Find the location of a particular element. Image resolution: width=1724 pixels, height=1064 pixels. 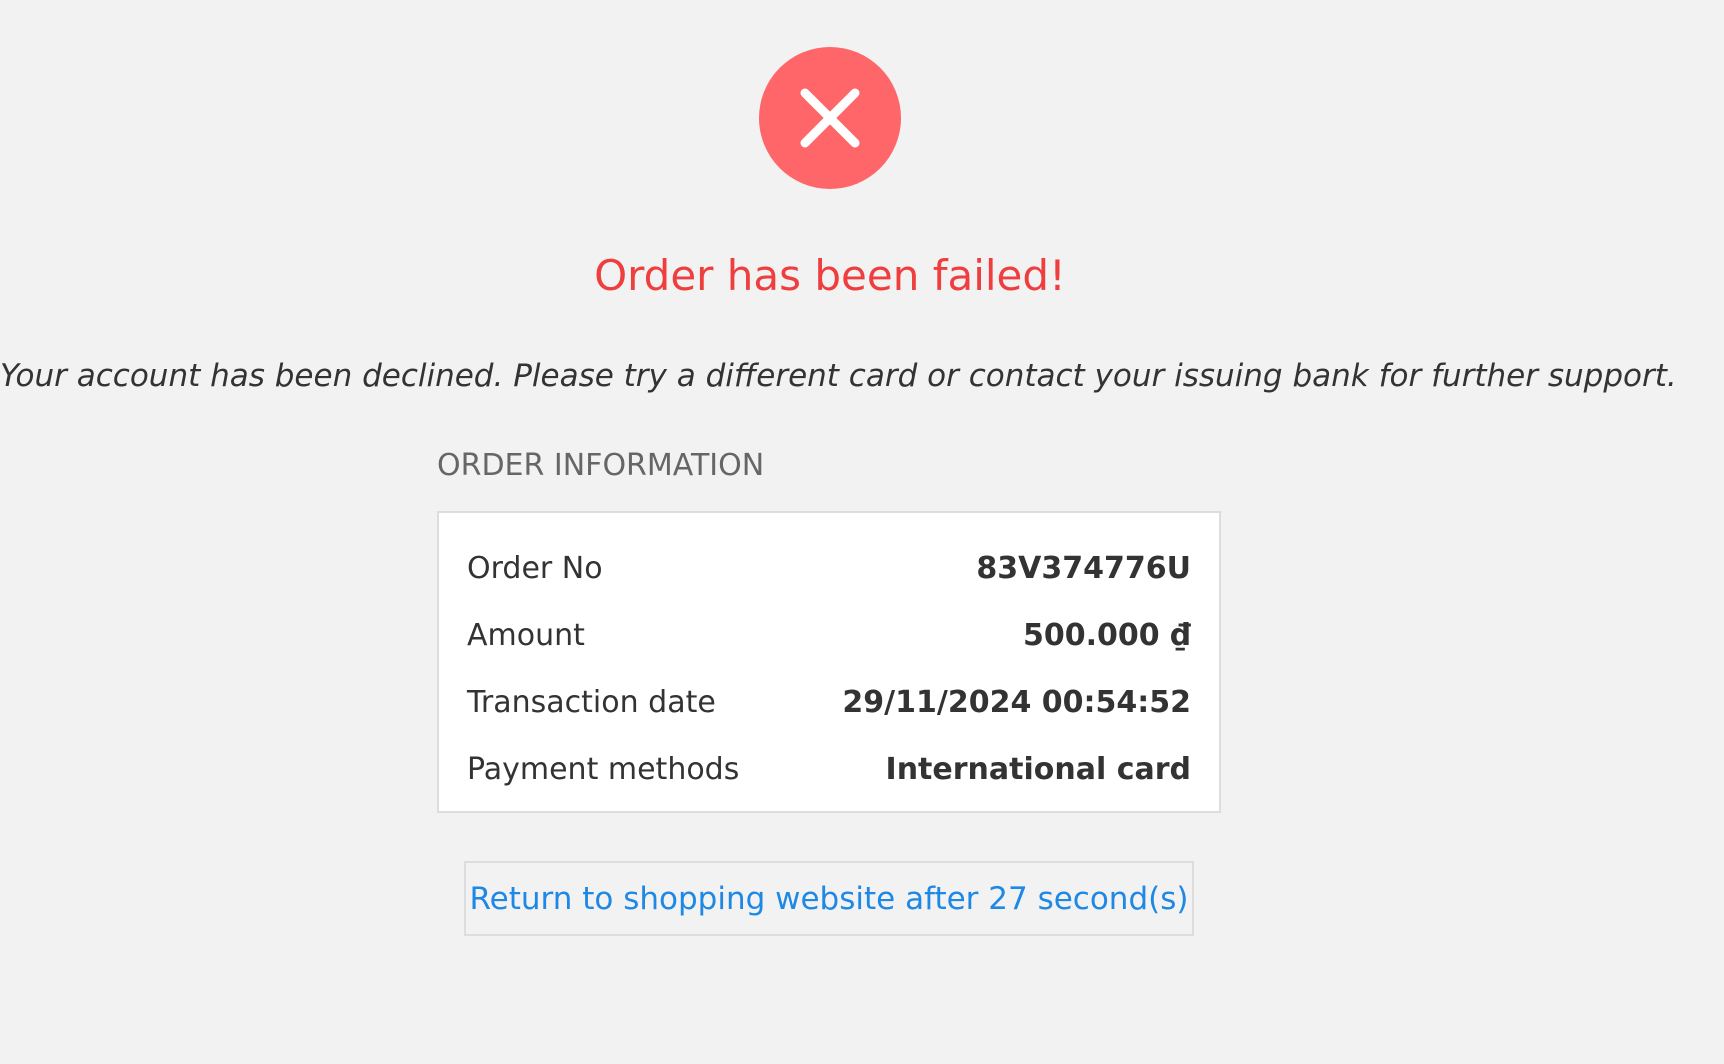

transaction-date-label: Transaction date is located at coordinates (591, 702).